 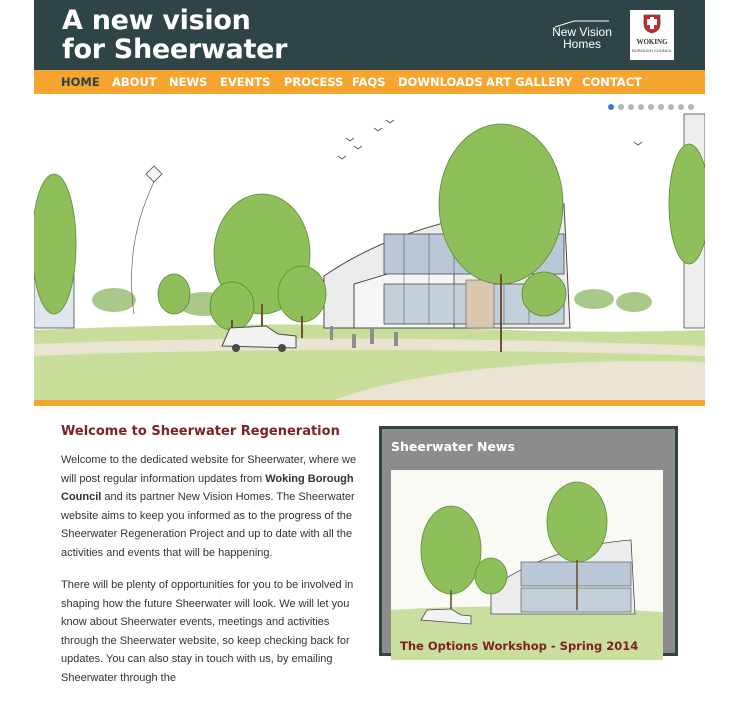 I want to click on news-item-caption: The Options Workshop - Spring 2014, so click(x=519, y=646).